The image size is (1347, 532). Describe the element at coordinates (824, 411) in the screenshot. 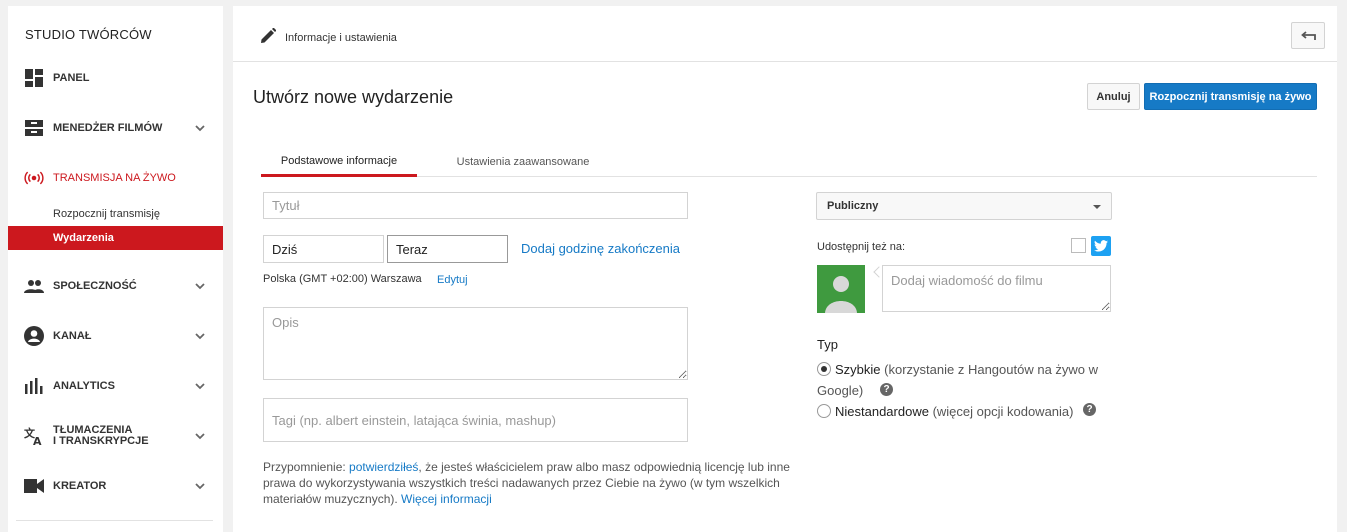

I see `custom-type-radio` at that location.